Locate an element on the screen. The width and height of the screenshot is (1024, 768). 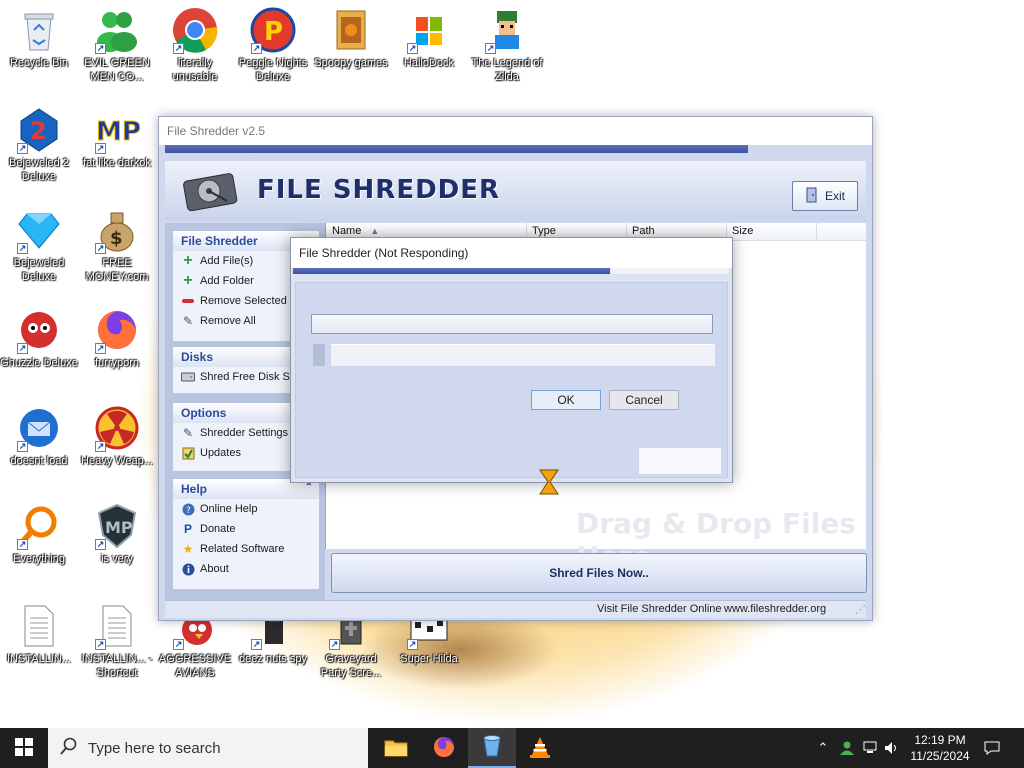
desktop-icon-free-money: $ ↗ FREE MONEY.com is located at coordinates (117, 245).